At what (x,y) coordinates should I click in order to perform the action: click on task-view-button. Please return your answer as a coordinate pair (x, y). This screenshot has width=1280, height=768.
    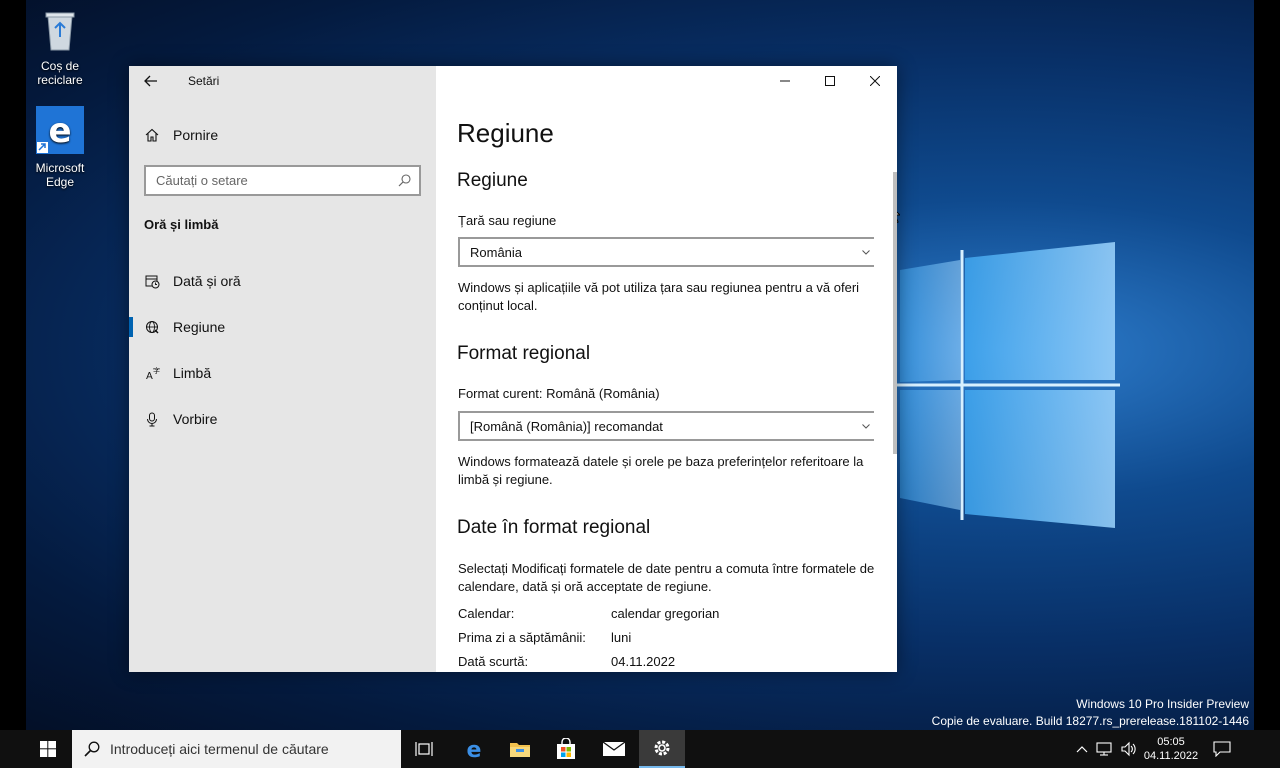
    Looking at the image, I should click on (424, 749).